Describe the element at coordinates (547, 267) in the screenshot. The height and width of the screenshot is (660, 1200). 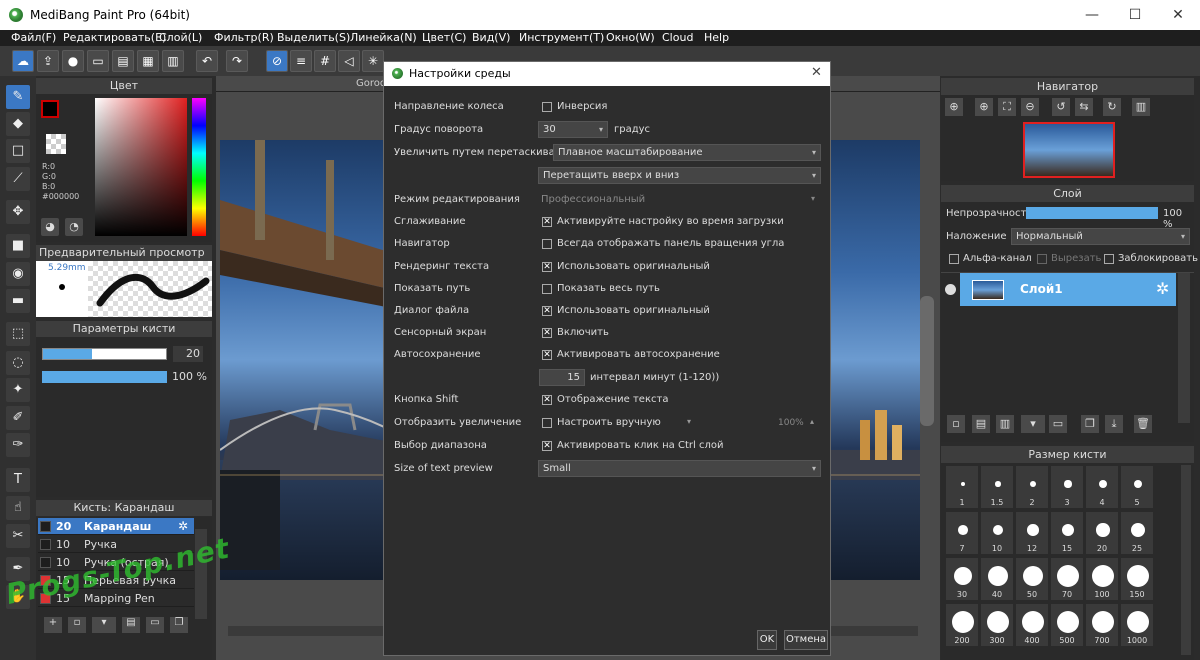
I see `text-render-checkbox: ✕` at that location.